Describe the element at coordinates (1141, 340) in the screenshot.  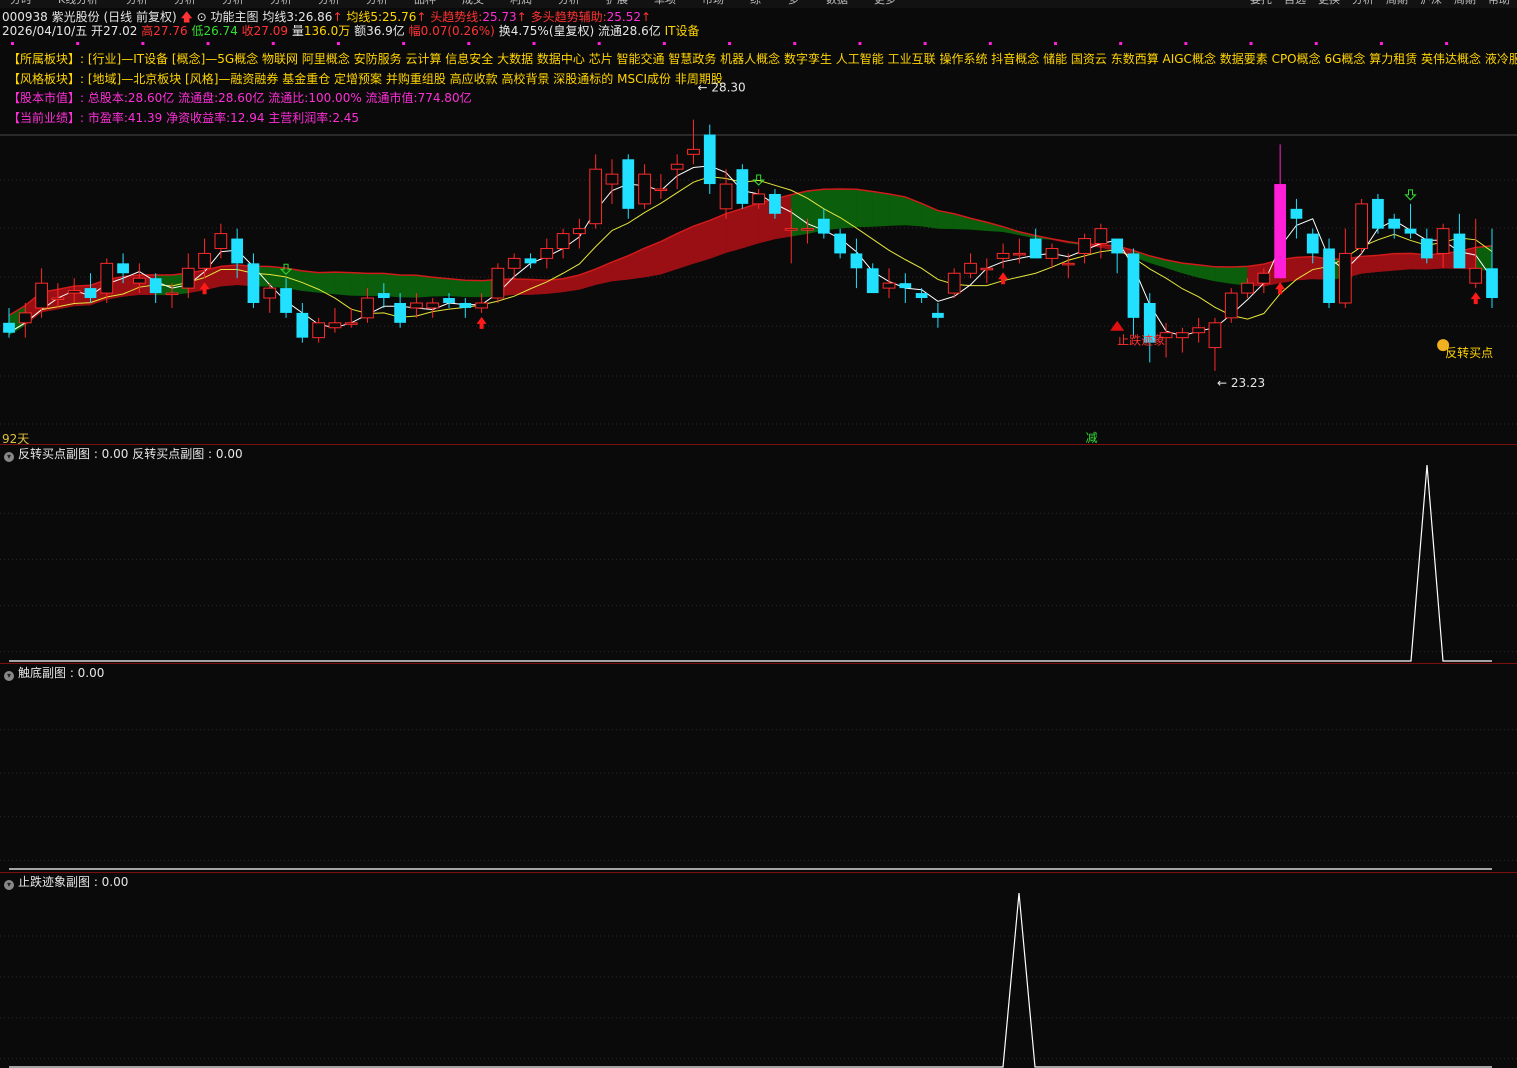
I see `stop-fall-label: 止跌迹象` at that location.